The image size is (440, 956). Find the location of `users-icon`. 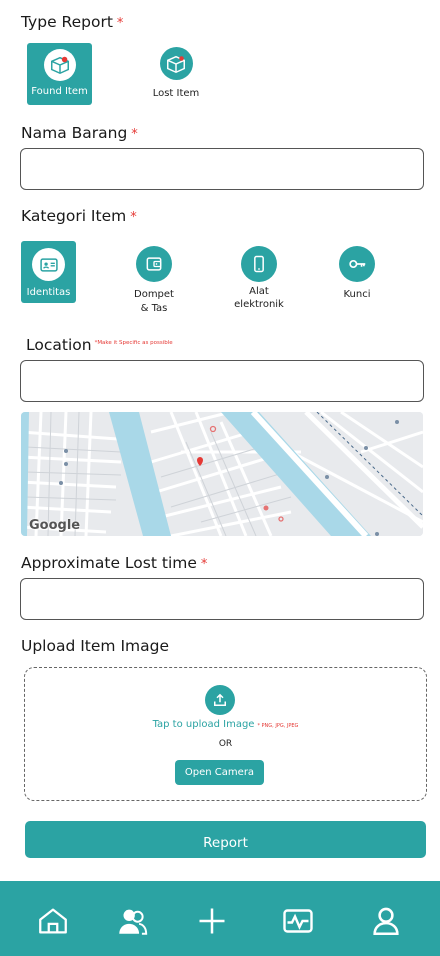

users-icon is located at coordinates (132, 921).